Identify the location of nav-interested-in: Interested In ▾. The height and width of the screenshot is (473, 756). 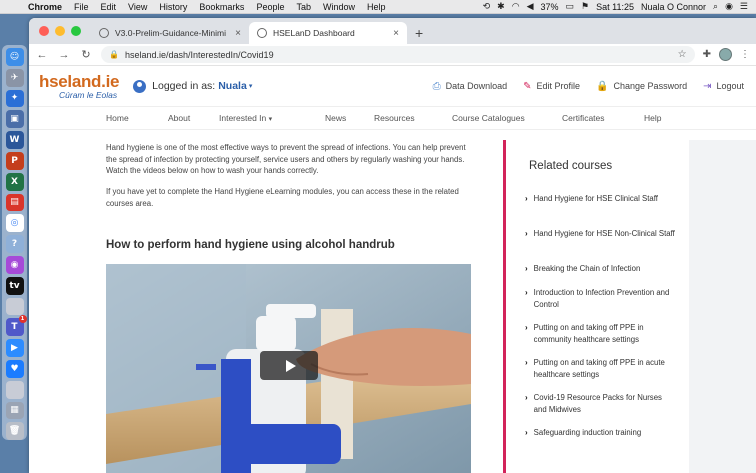
(272, 118).